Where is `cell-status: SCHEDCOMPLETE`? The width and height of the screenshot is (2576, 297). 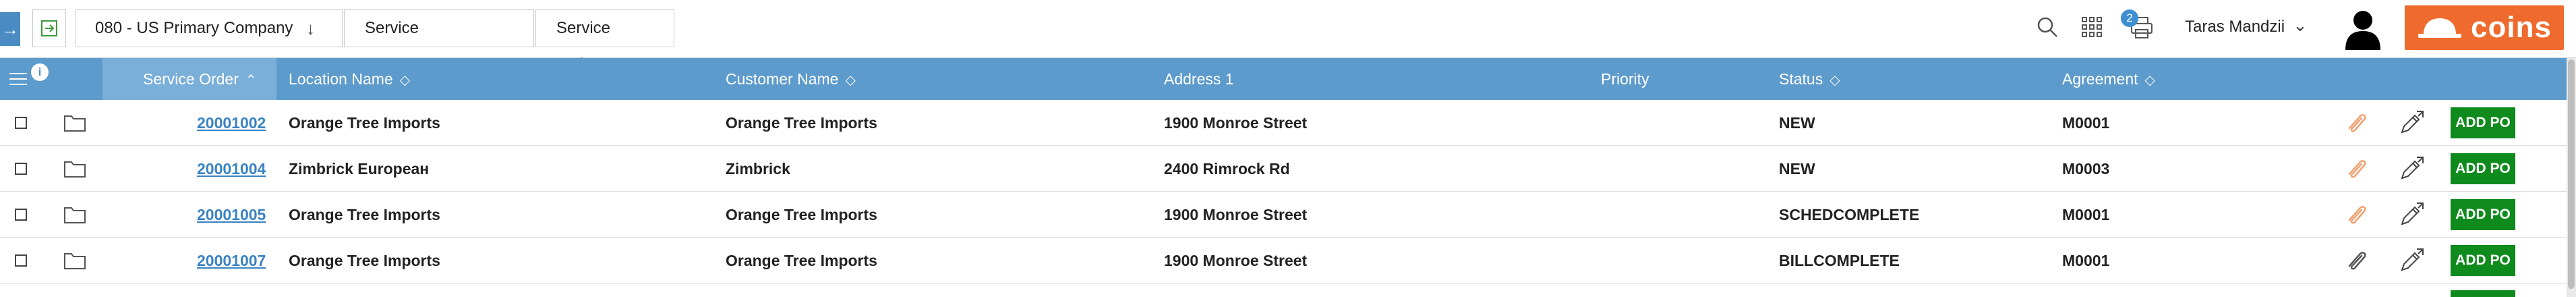 cell-status: SCHEDCOMPLETE is located at coordinates (1850, 214).